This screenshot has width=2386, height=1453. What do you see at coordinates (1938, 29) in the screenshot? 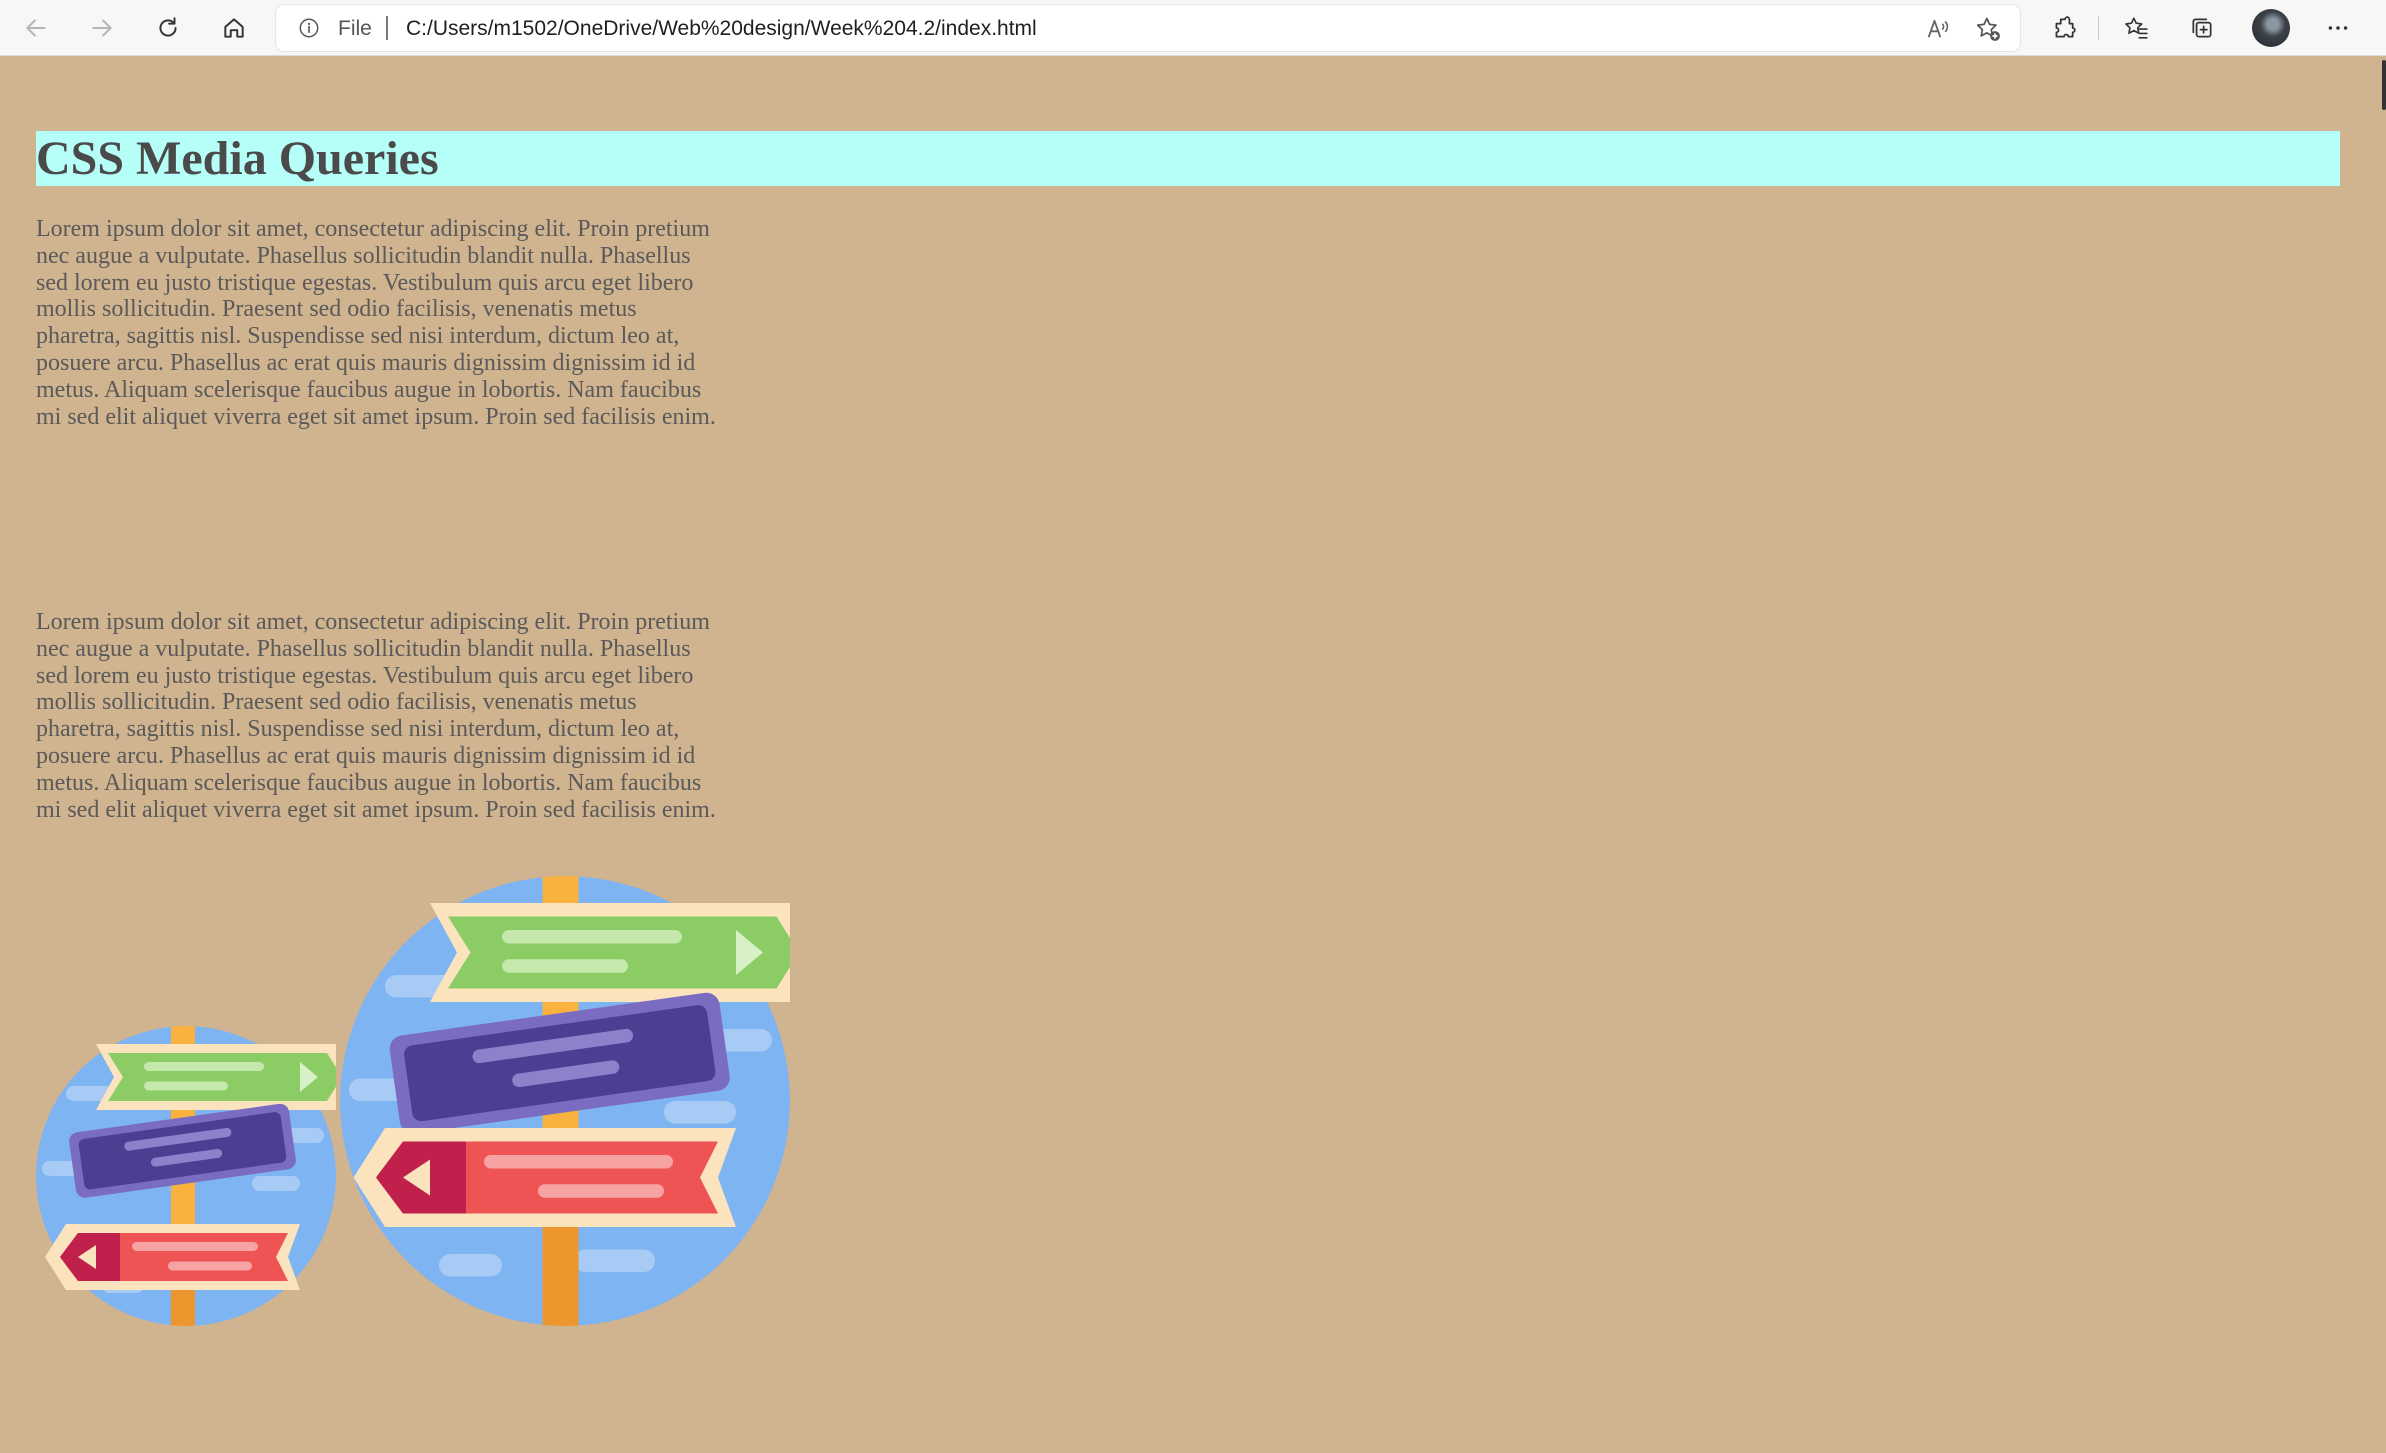
I see `read-aloud-icon` at bounding box center [1938, 29].